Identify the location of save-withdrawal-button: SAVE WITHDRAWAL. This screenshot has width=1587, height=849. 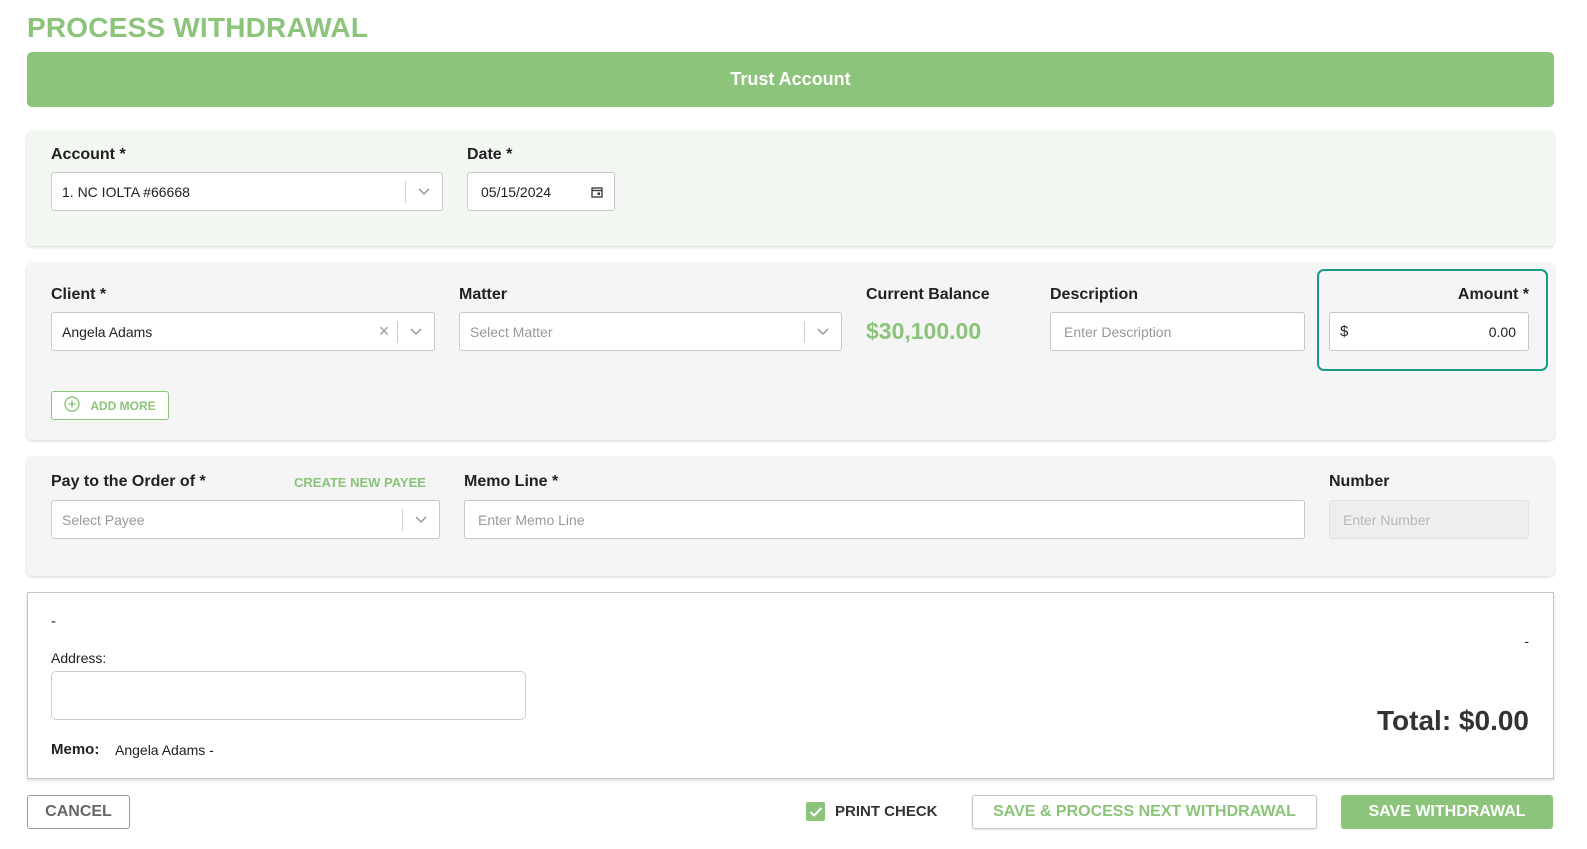
(1447, 812).